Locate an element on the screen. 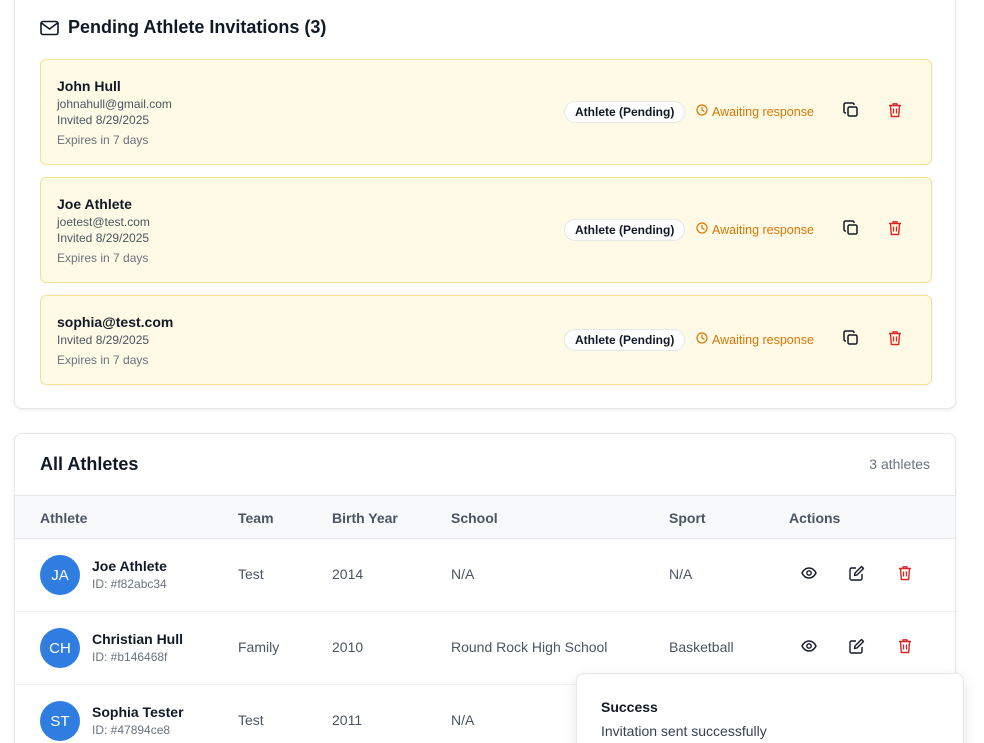  sport-cell: Basketball is located at coordinates (701, 647).